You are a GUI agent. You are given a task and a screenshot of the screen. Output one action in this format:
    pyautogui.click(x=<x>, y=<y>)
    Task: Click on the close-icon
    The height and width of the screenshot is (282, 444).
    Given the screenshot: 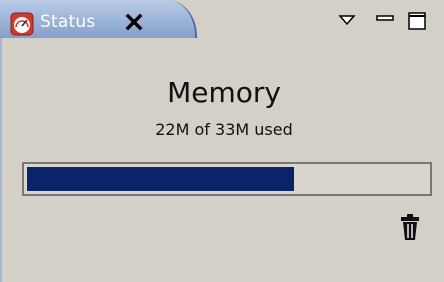 What is the action you would take?
    pyautogui.click(x=134, y=22)
    